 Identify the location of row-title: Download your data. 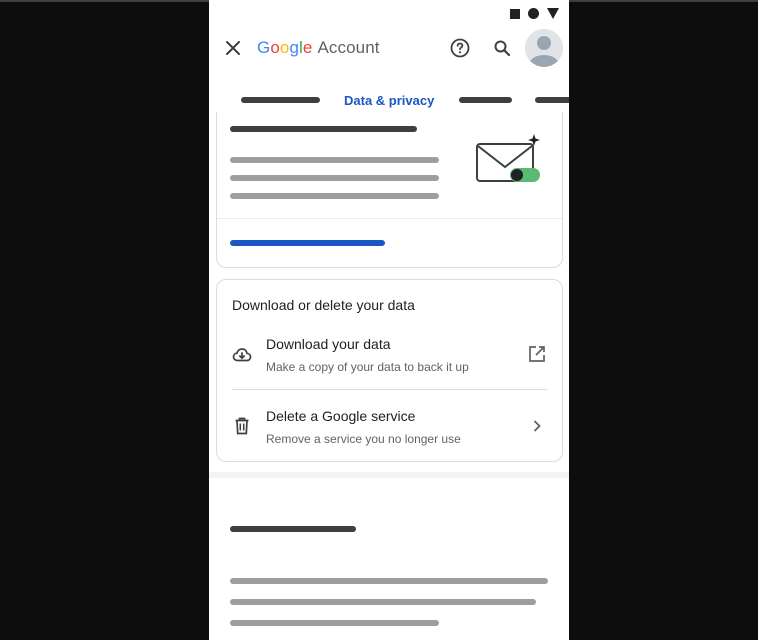
(328, 344).